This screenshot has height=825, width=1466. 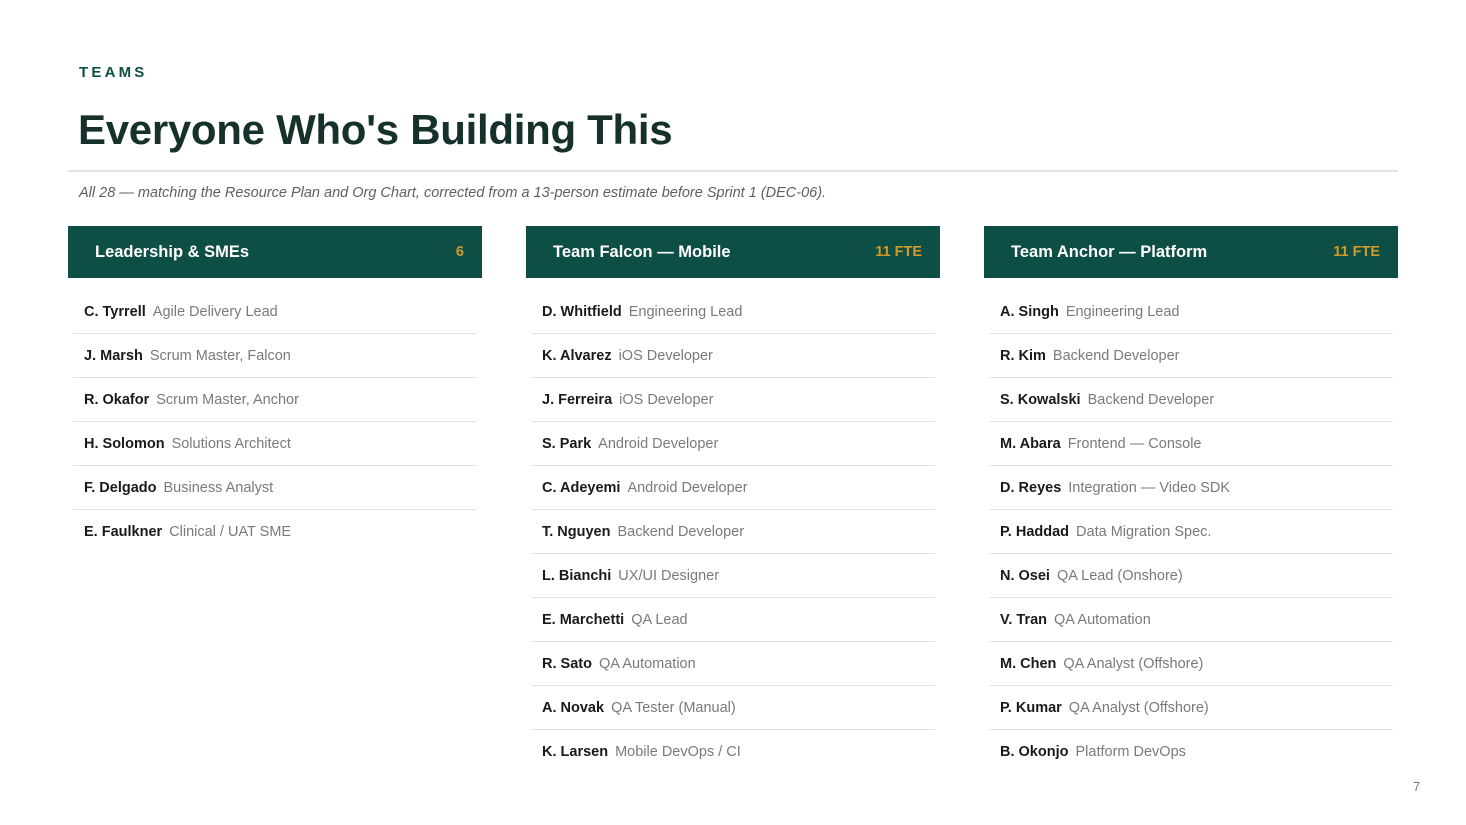 I want to click on team-headcount: 6, so click(x=459, y=252).